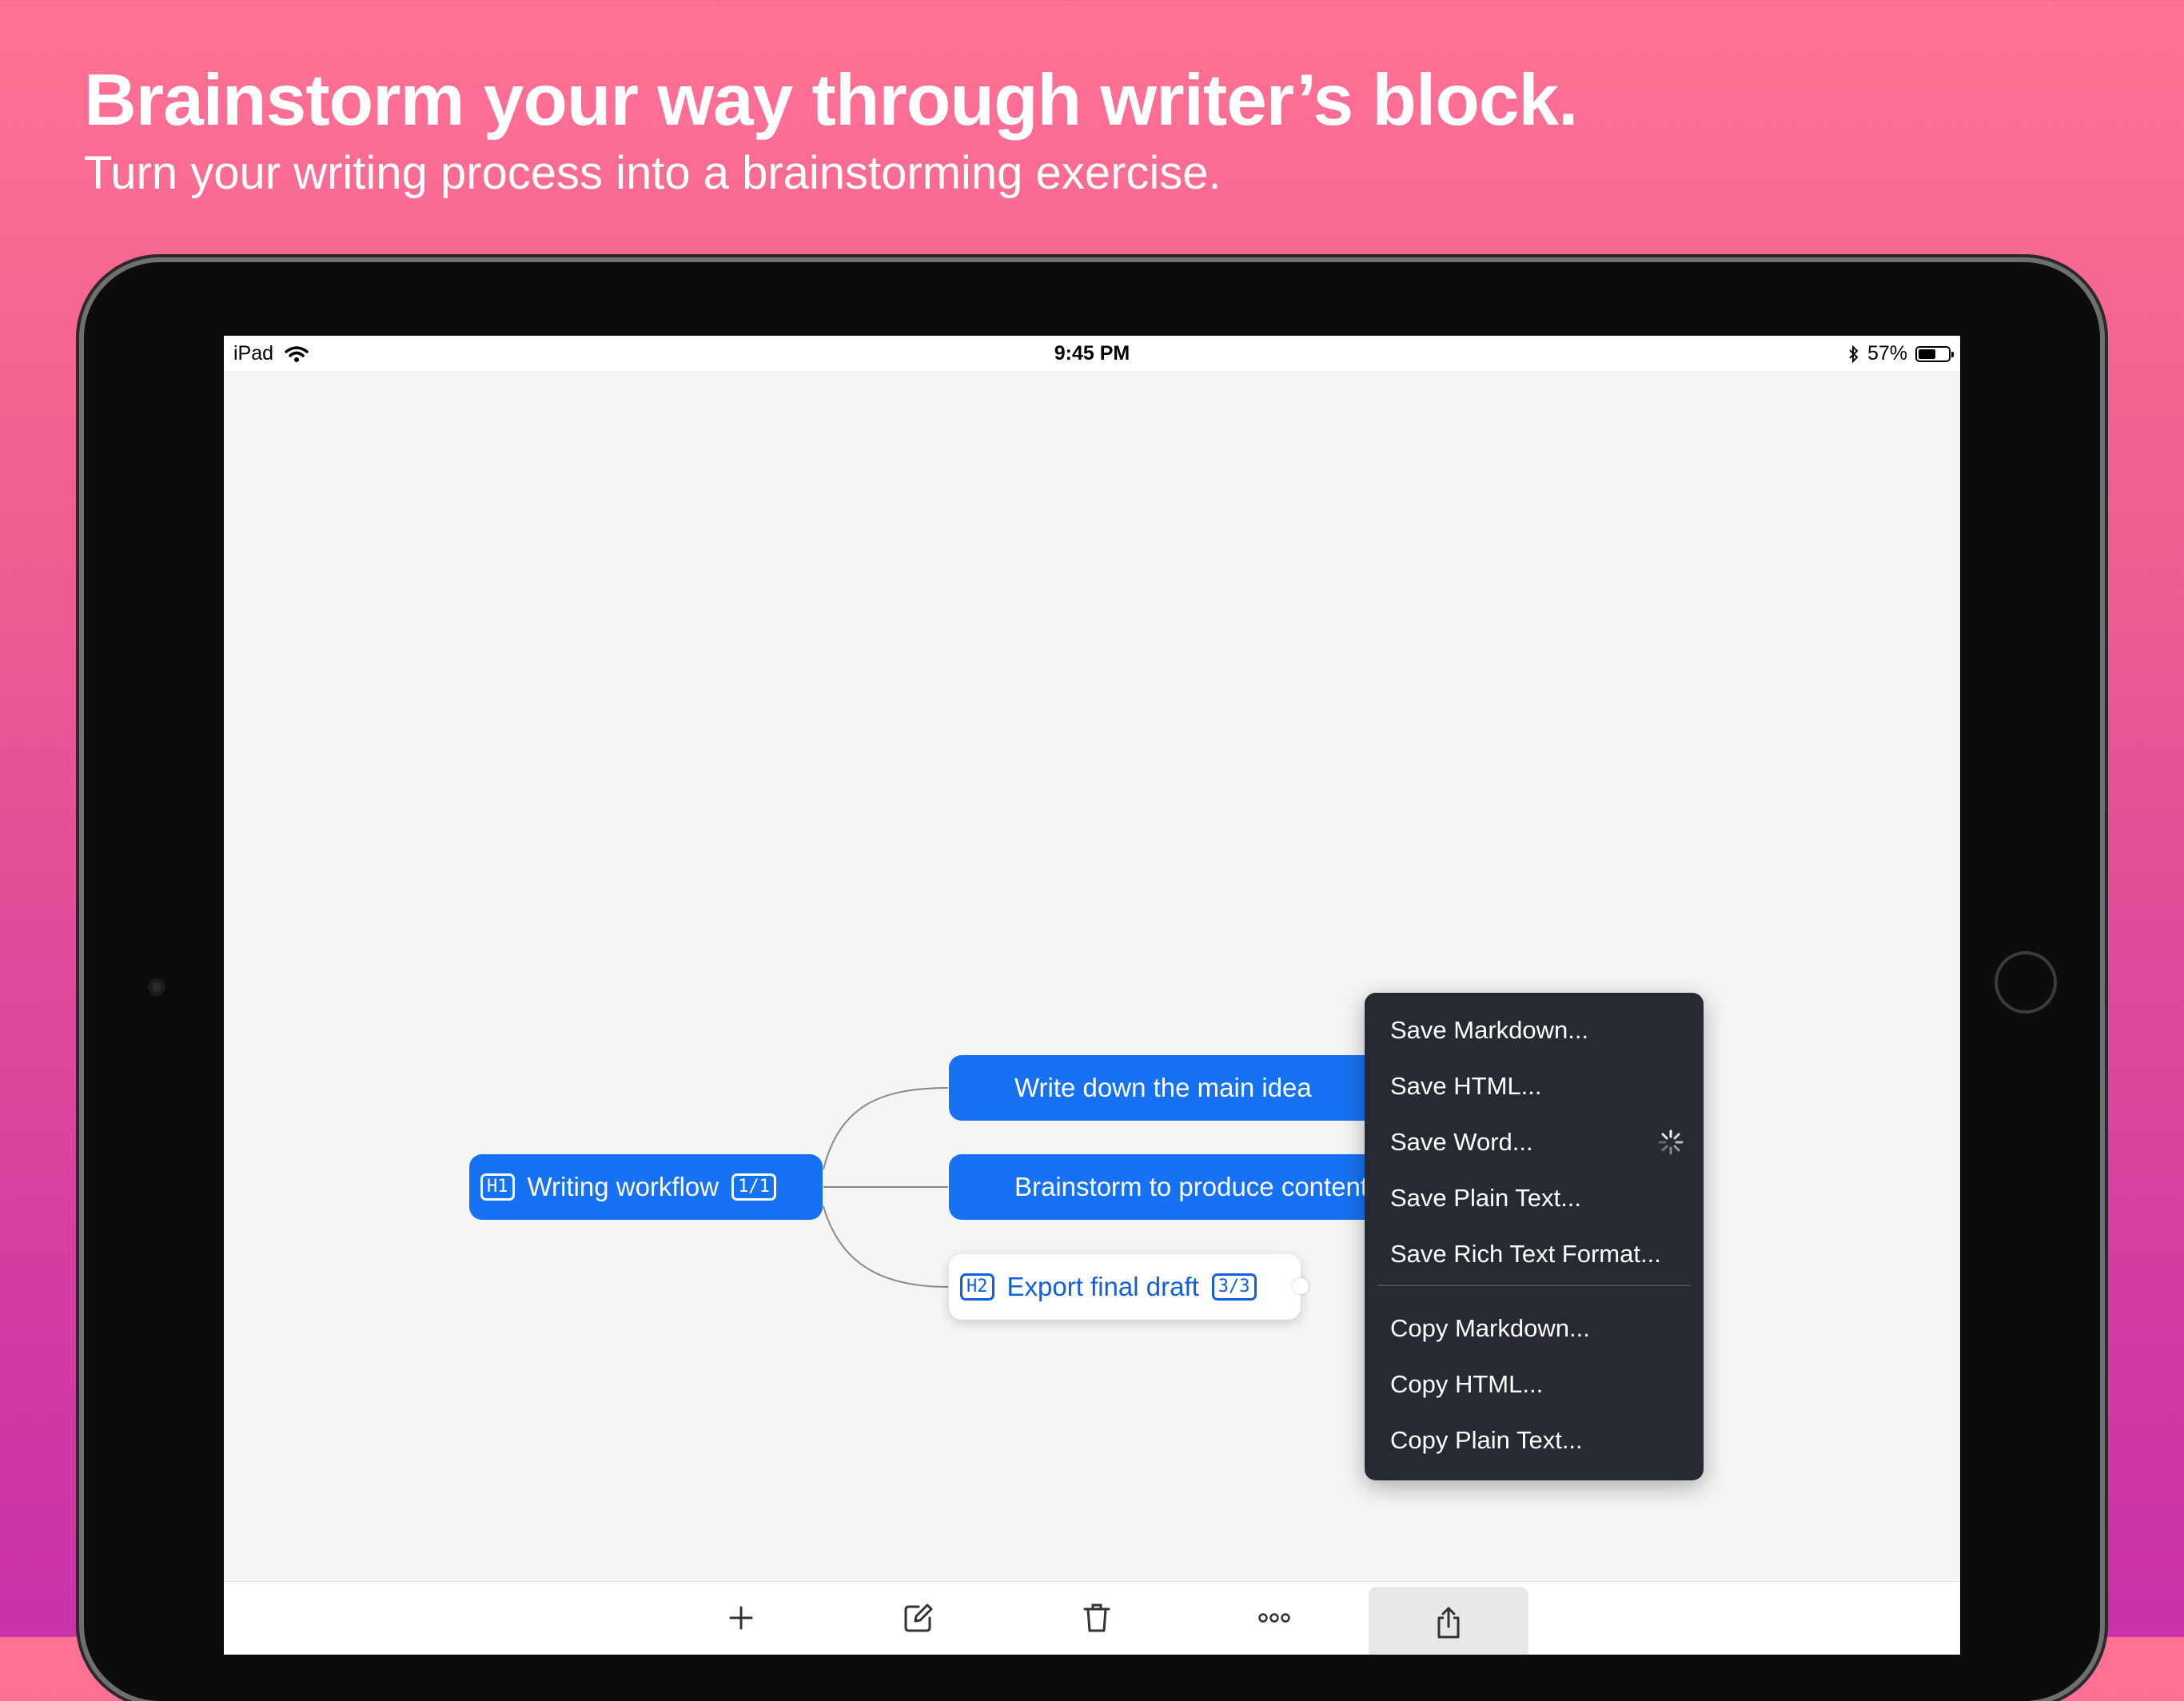 The image size is (2184, 1701). I want to click on battery-percentage: 57%, so click(1887, 353).